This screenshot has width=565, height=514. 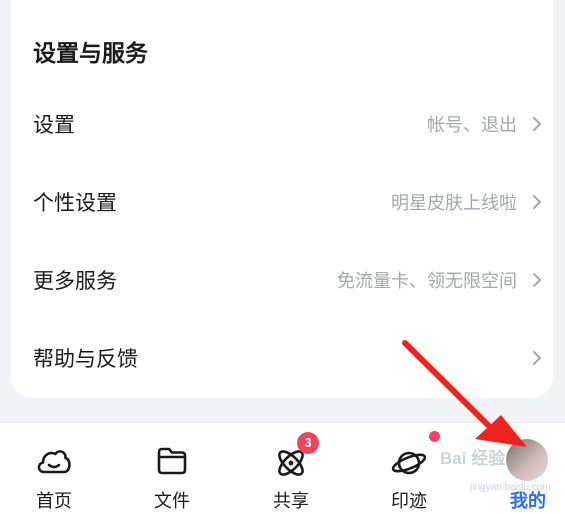 I want to click on tab-files: 文件, so click(x=172, y=468).